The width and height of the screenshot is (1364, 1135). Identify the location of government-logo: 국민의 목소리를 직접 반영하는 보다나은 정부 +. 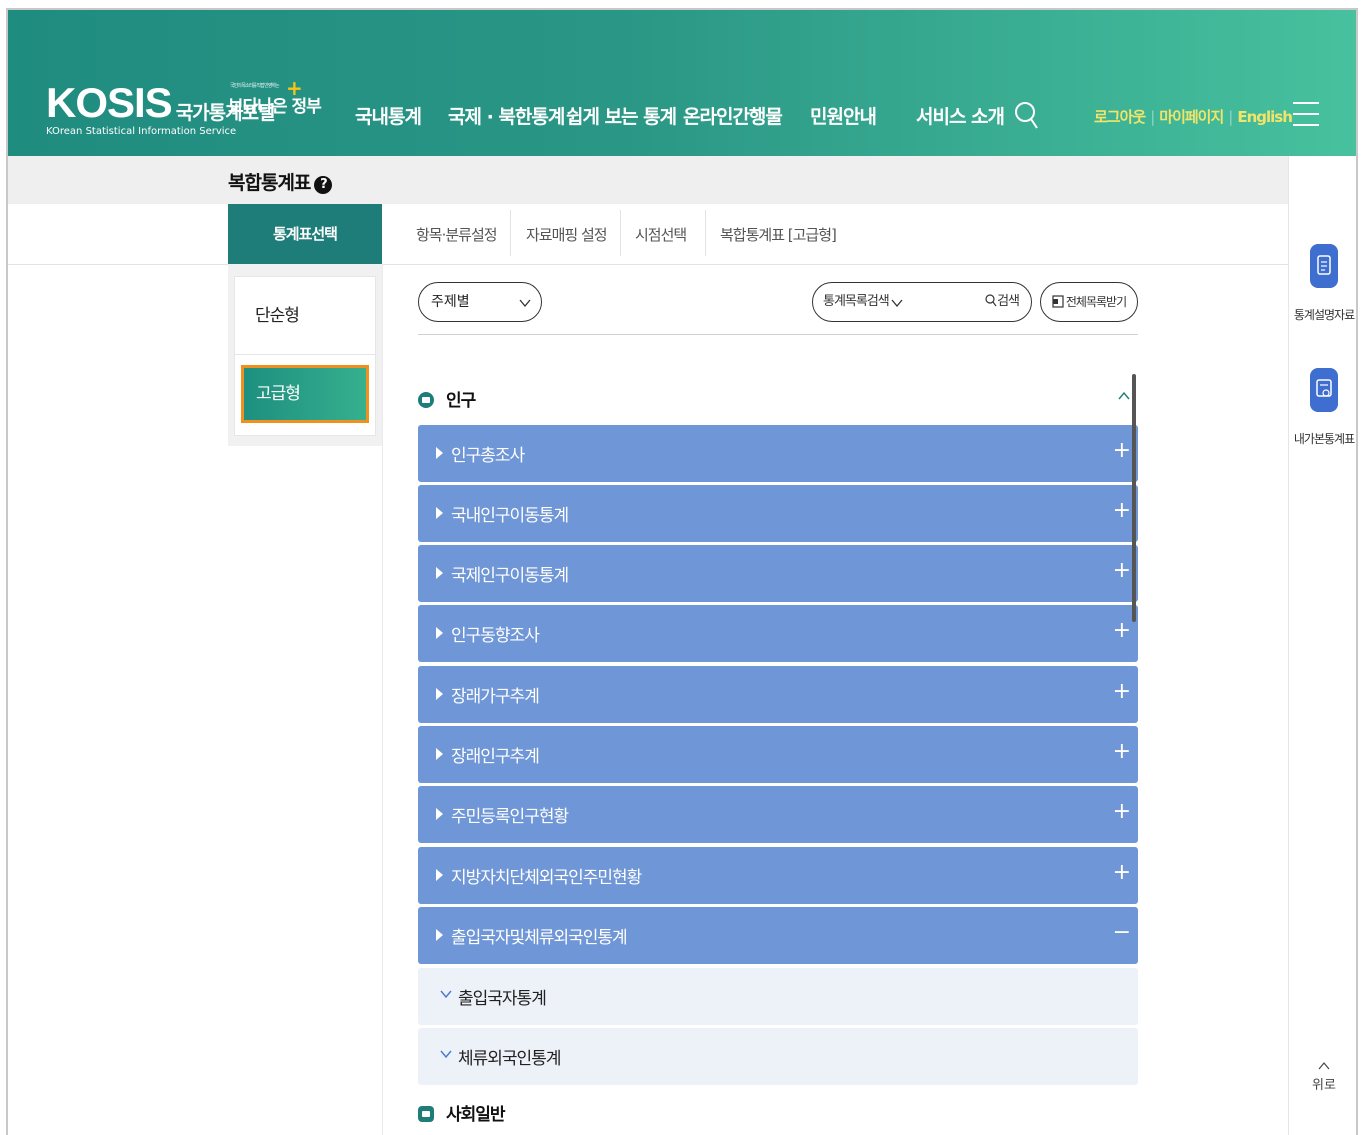
(275, 96).